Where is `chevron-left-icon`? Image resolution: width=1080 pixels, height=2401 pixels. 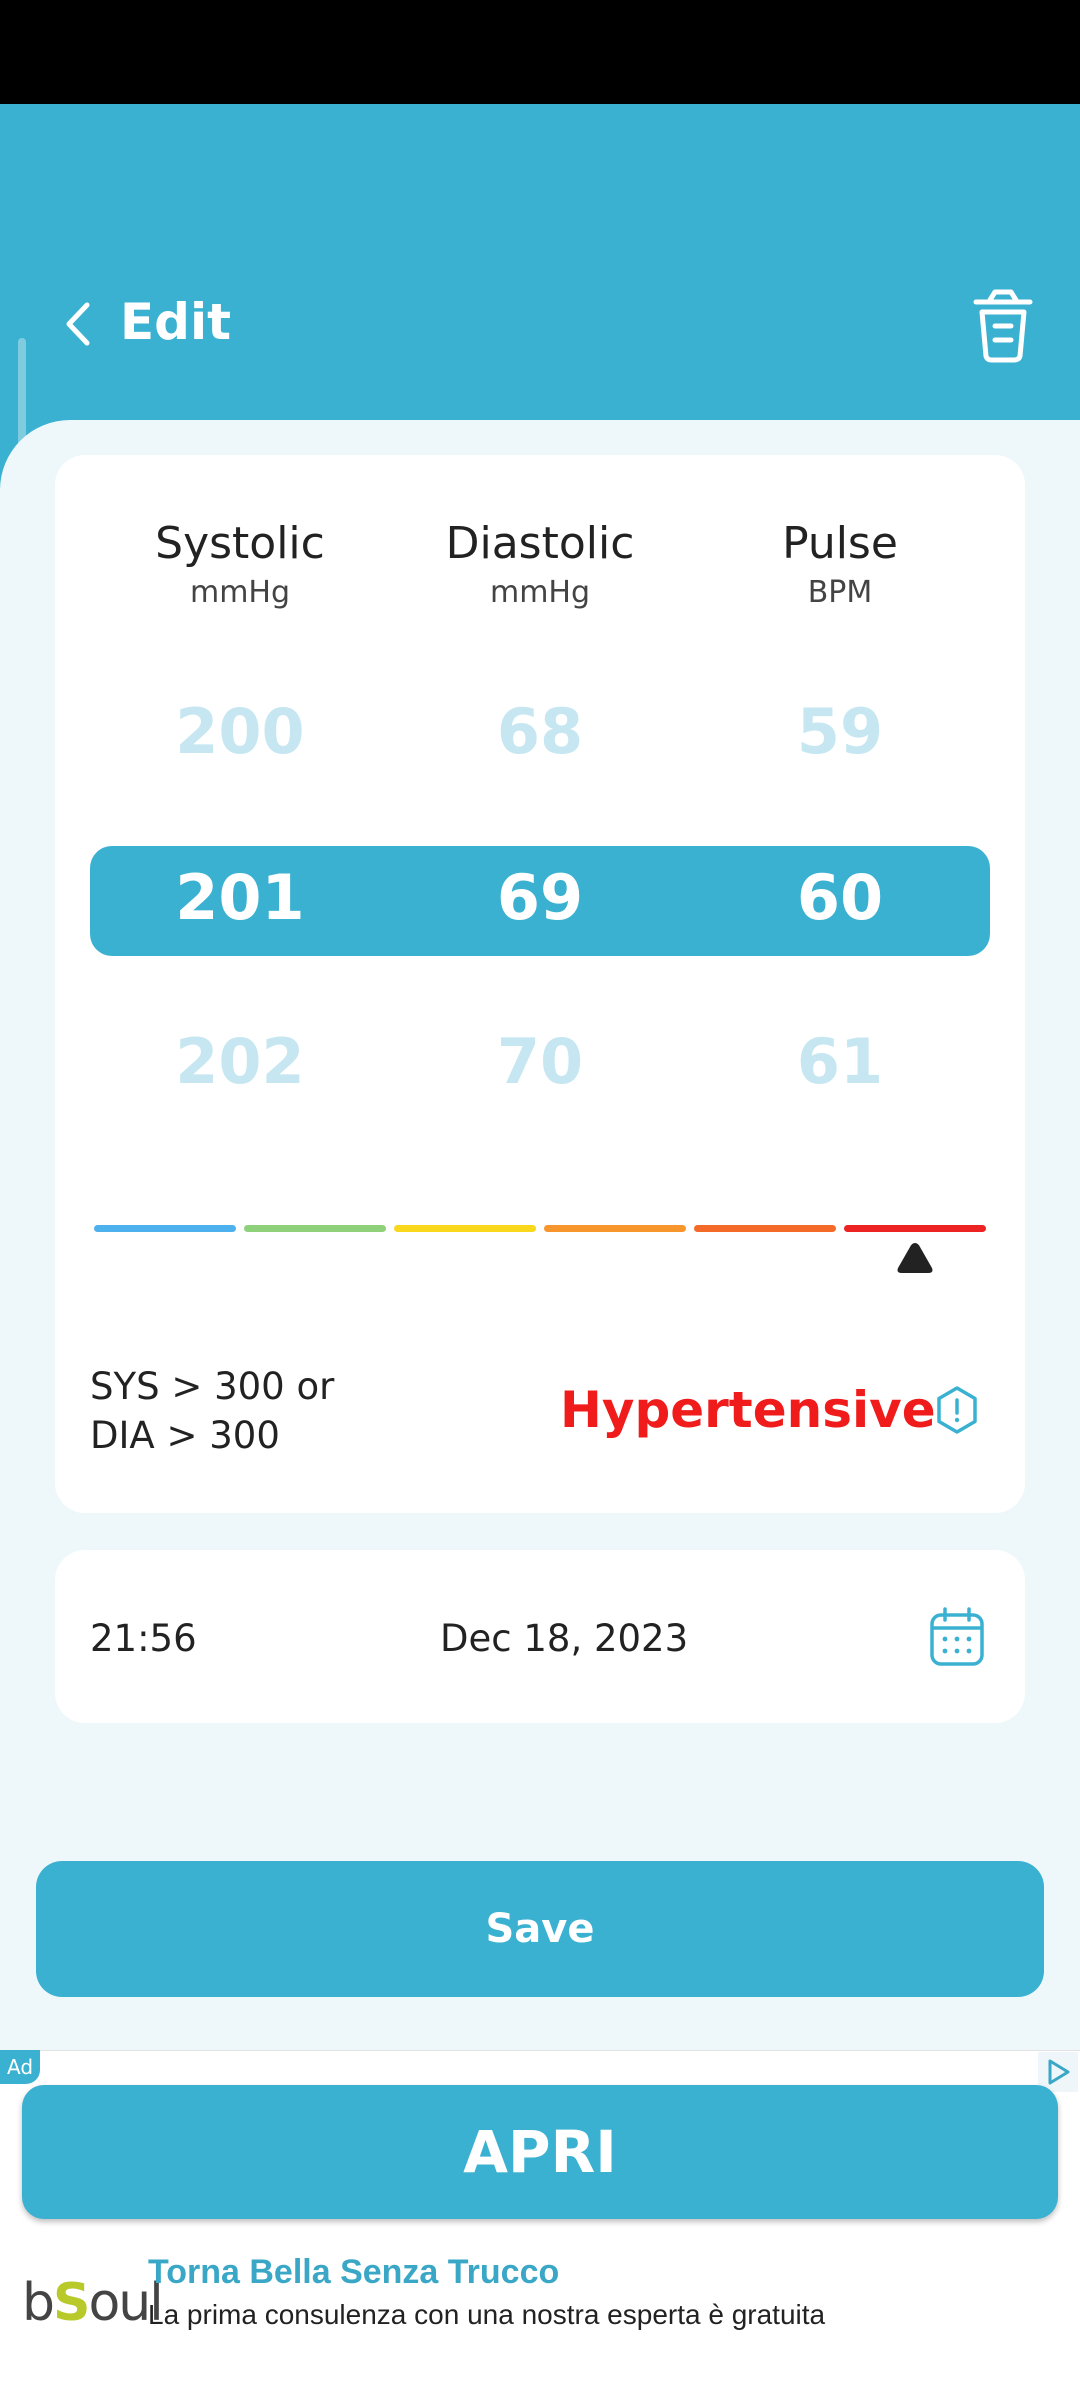 chevron-left-icon is located at coordinates (78, 324).